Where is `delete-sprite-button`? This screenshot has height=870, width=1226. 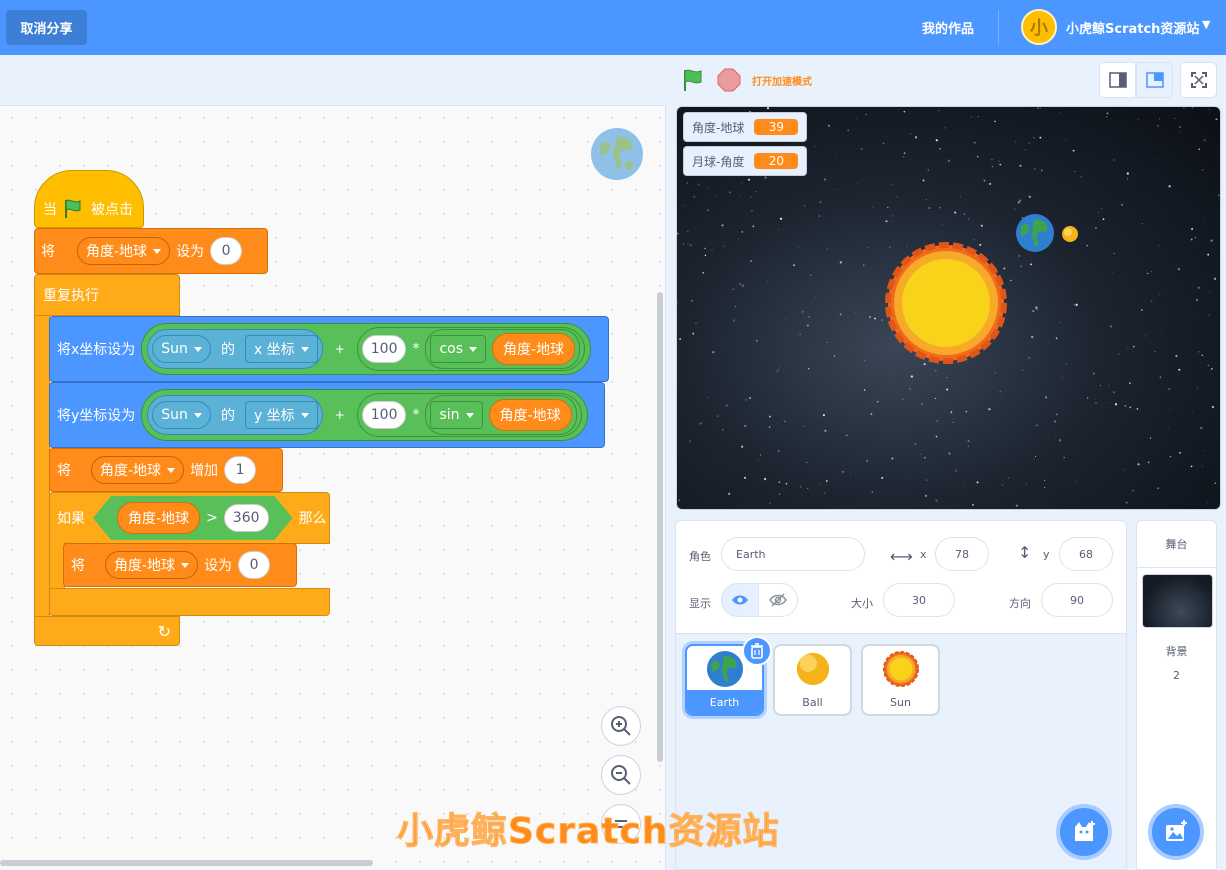 delete-sprite-button is located at coordinates (757, 651).